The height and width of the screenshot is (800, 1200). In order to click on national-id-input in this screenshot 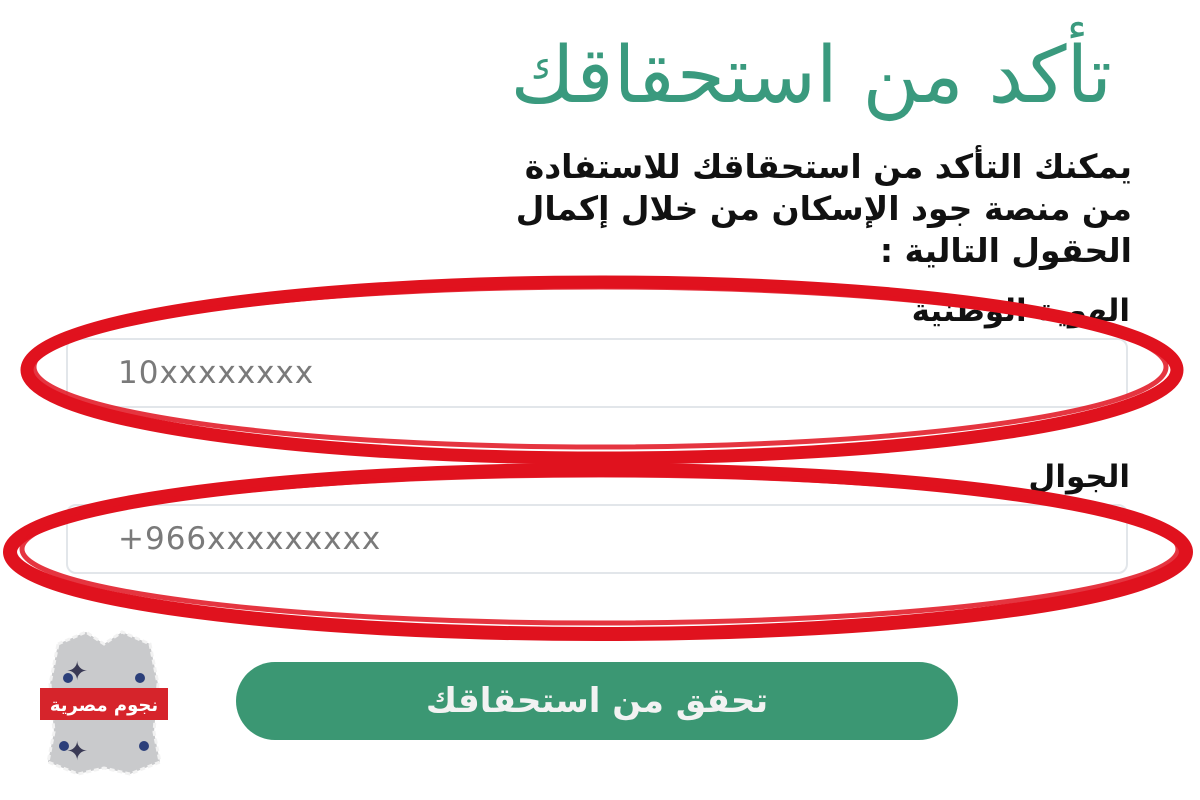, I will do `click(597, 373)`.